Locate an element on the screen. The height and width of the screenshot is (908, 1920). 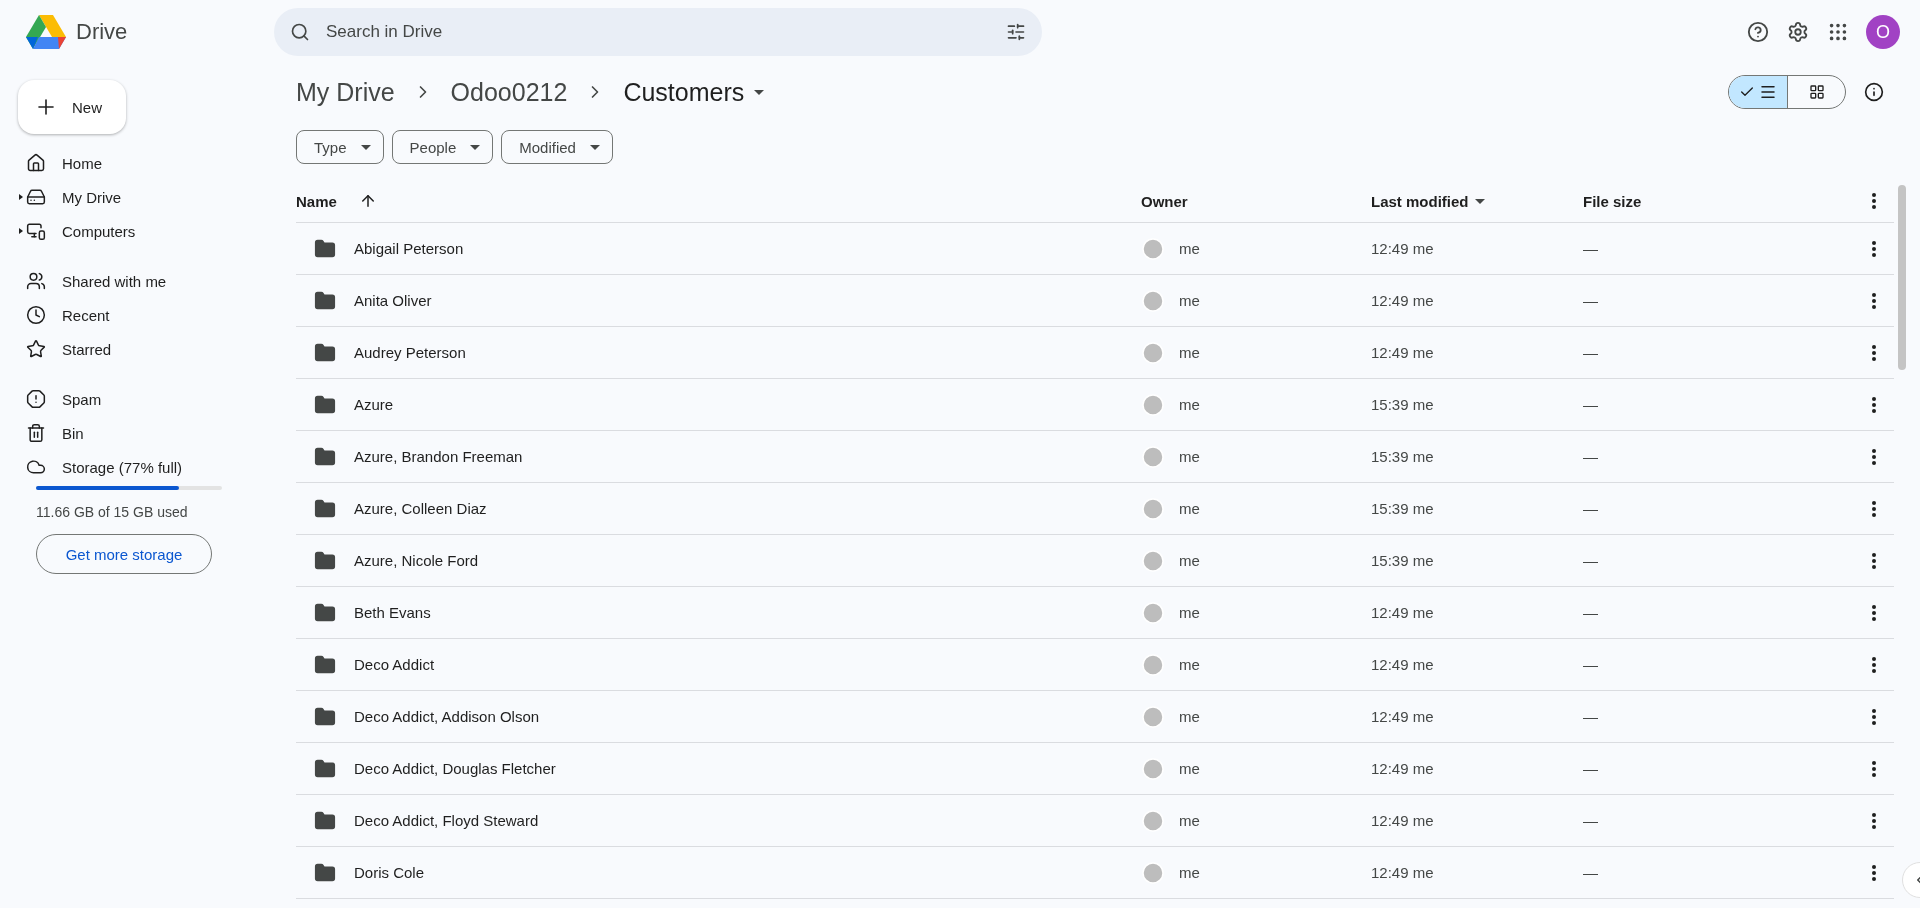
filter-chip: Modified is located at coordinates (557, 147).